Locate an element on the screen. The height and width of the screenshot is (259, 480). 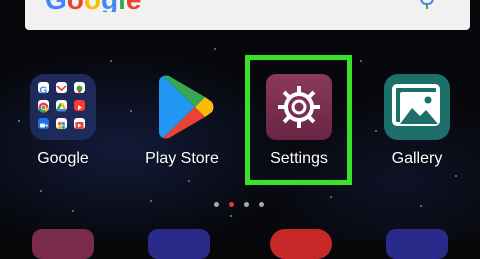
app-play-store: Play Store is located at coordinates (182, 121).